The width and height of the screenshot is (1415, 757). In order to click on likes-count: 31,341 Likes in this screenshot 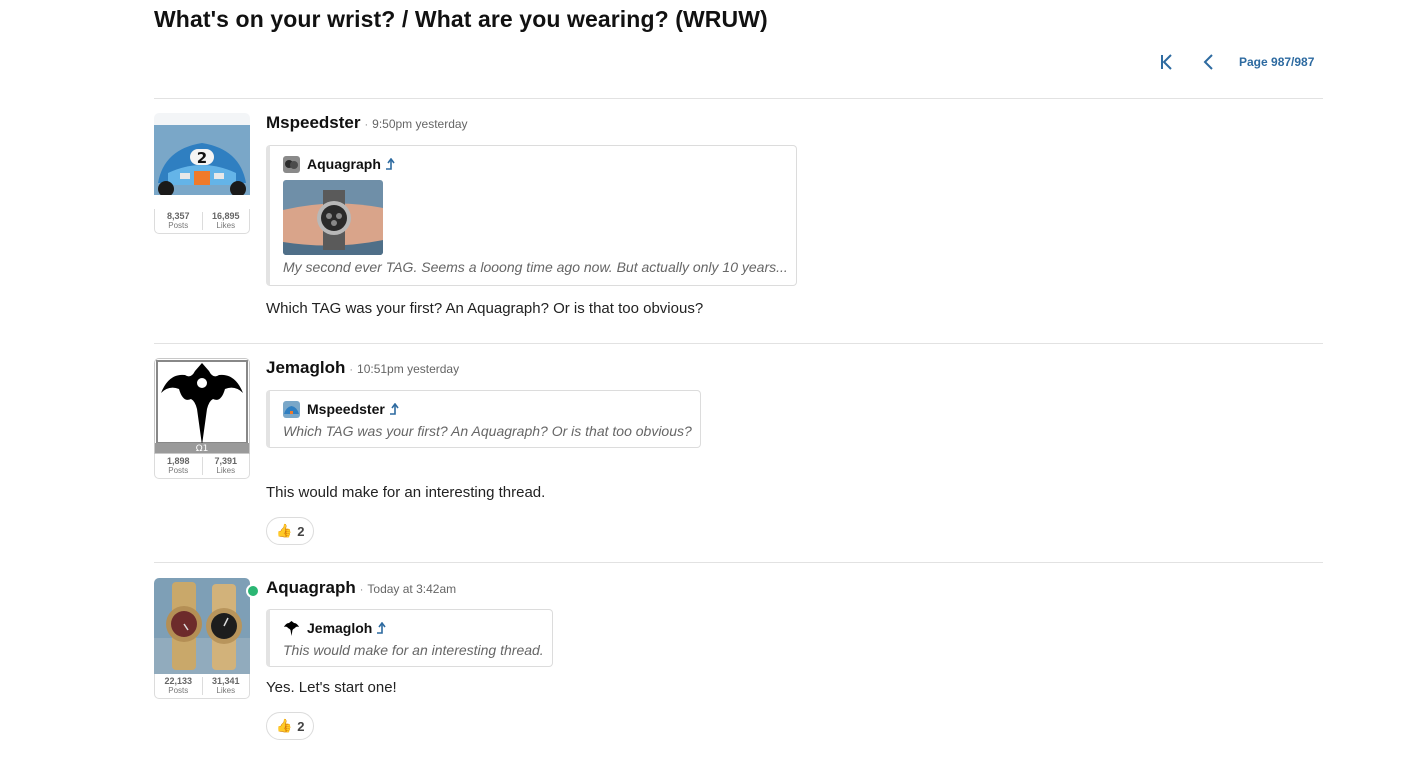, I will do `click(225, 686)`.